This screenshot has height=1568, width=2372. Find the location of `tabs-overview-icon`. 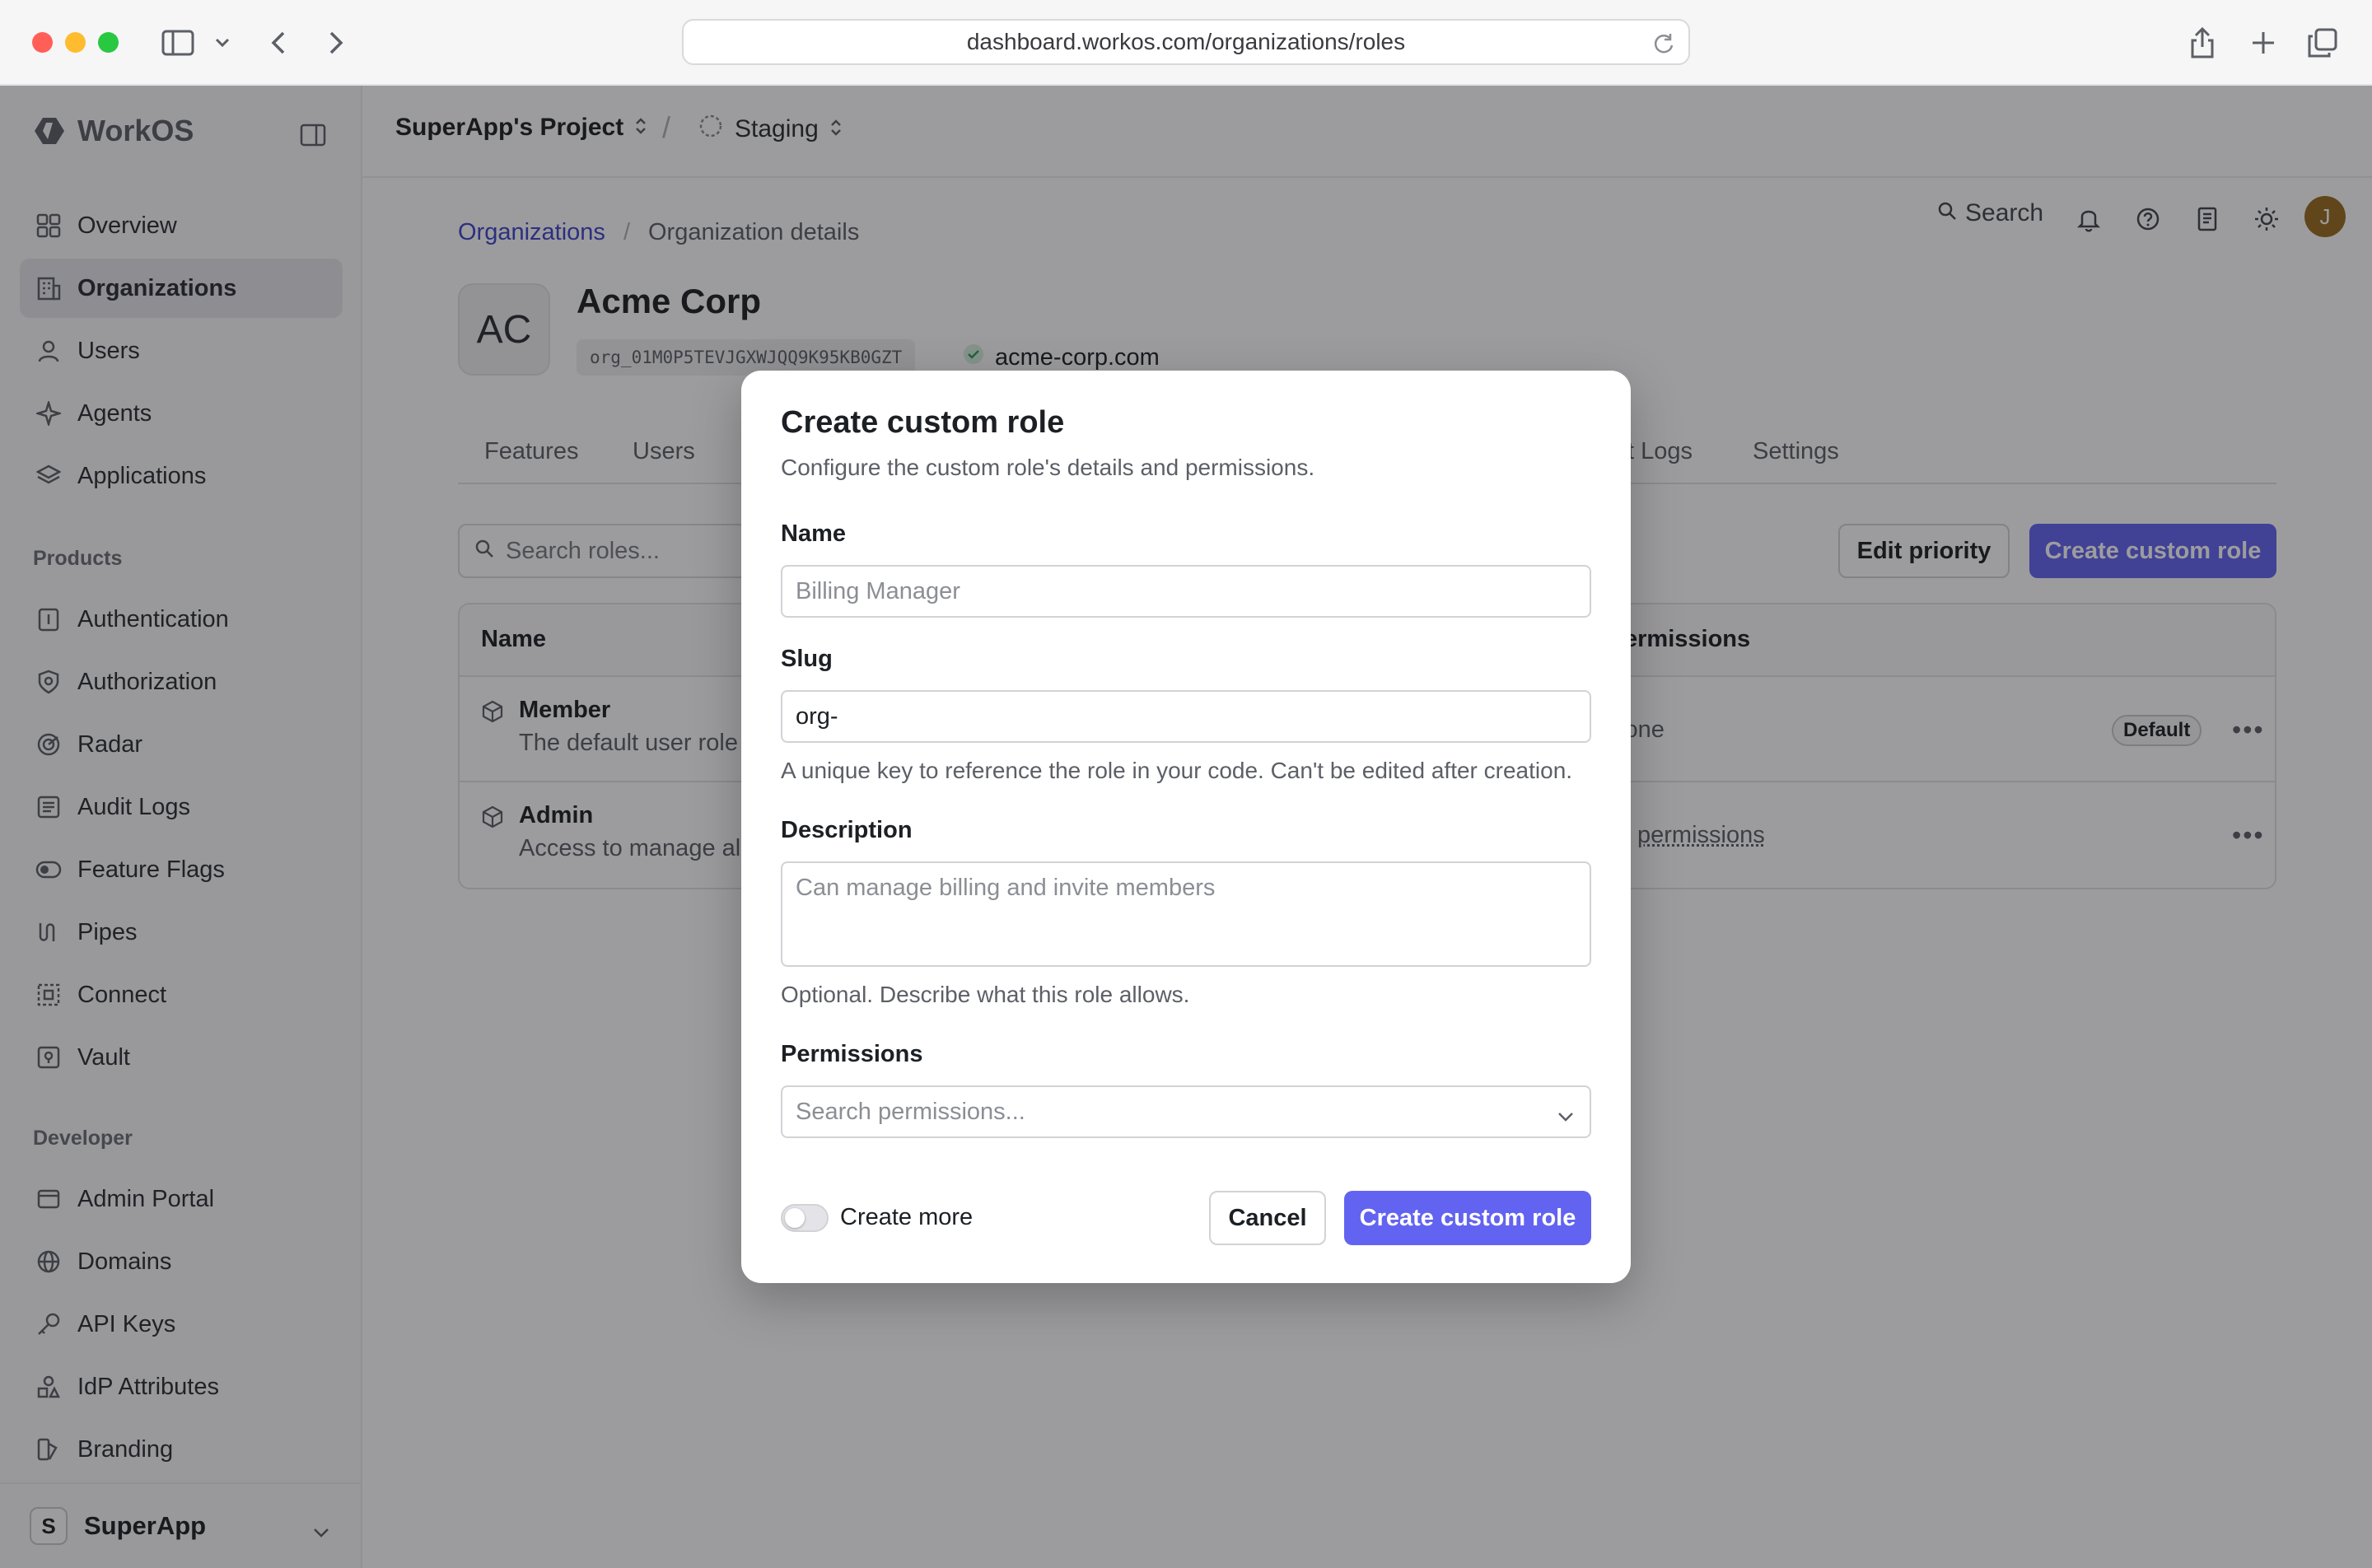

tabs-overview-icon is located at coordinates (2322, 43).